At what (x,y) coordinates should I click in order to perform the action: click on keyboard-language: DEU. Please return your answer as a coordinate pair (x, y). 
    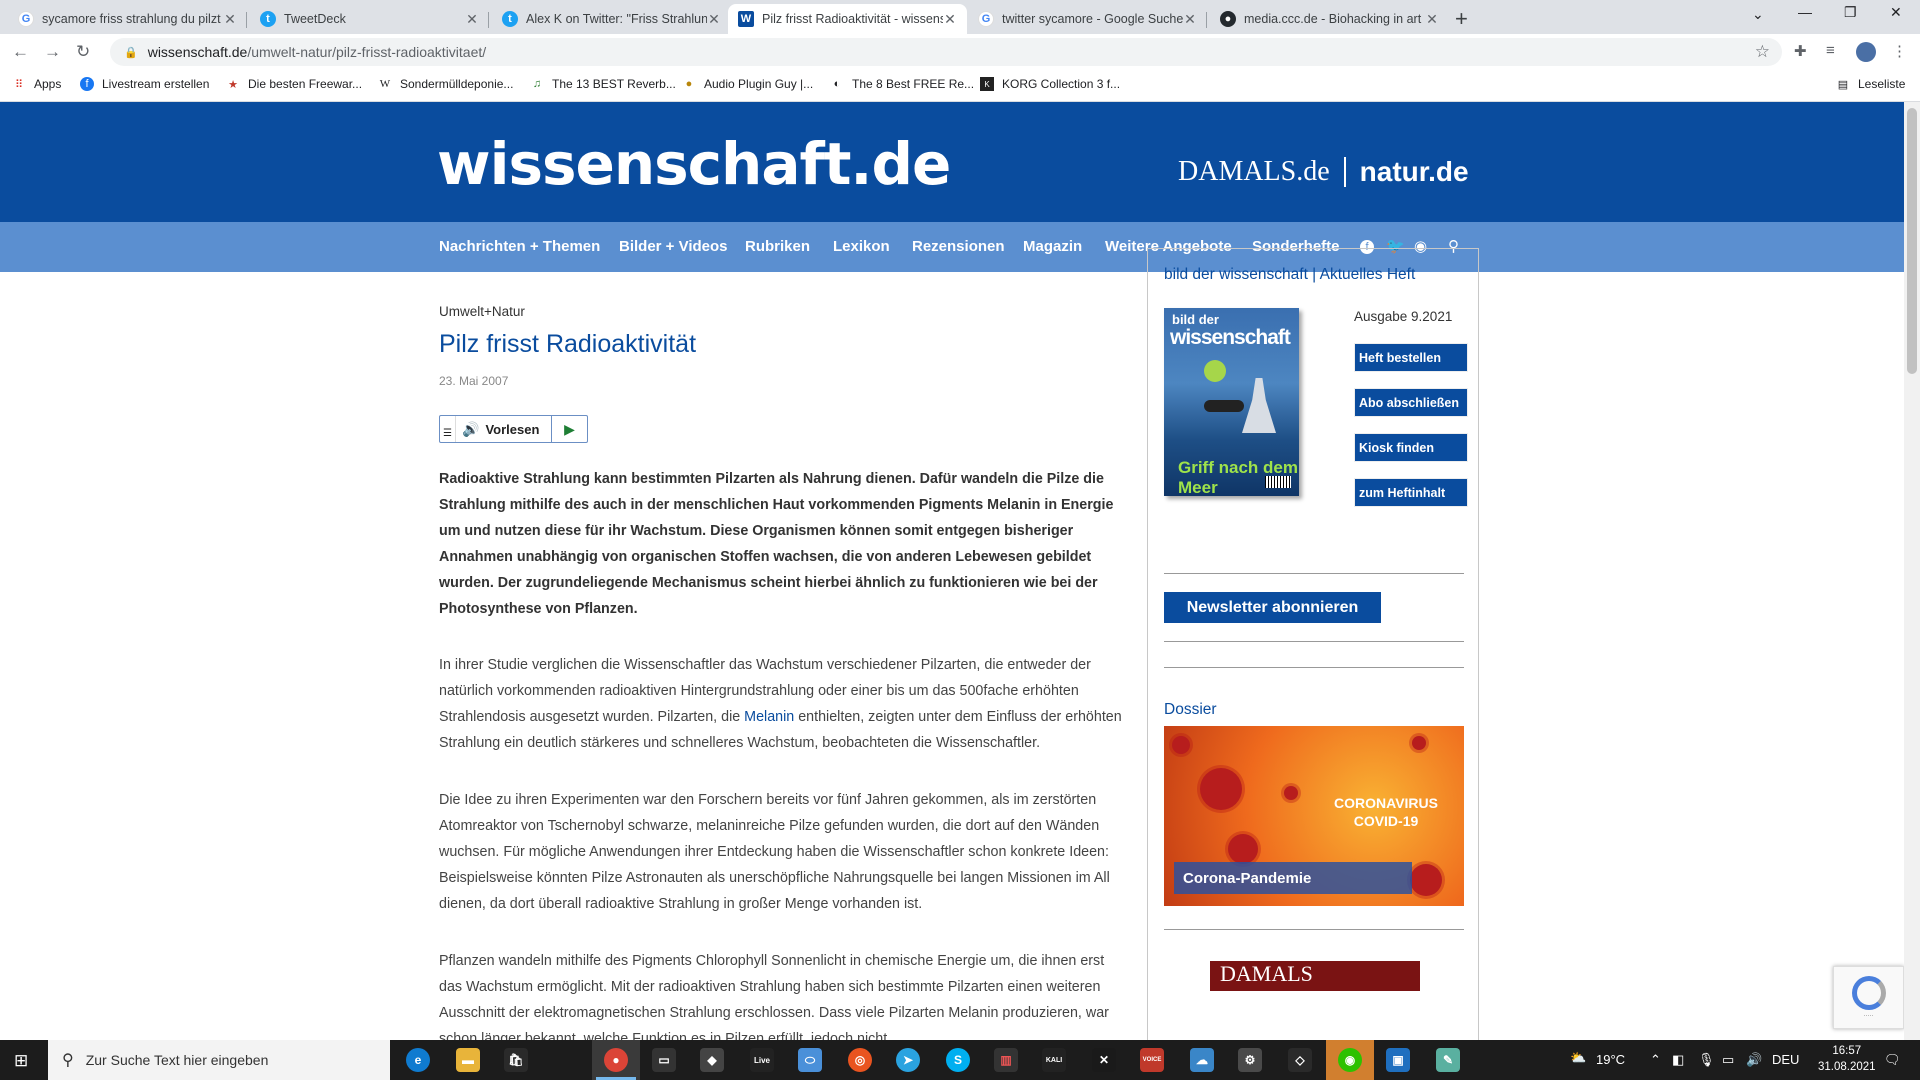
    Looking at the image, I should click on (1785, 1059).